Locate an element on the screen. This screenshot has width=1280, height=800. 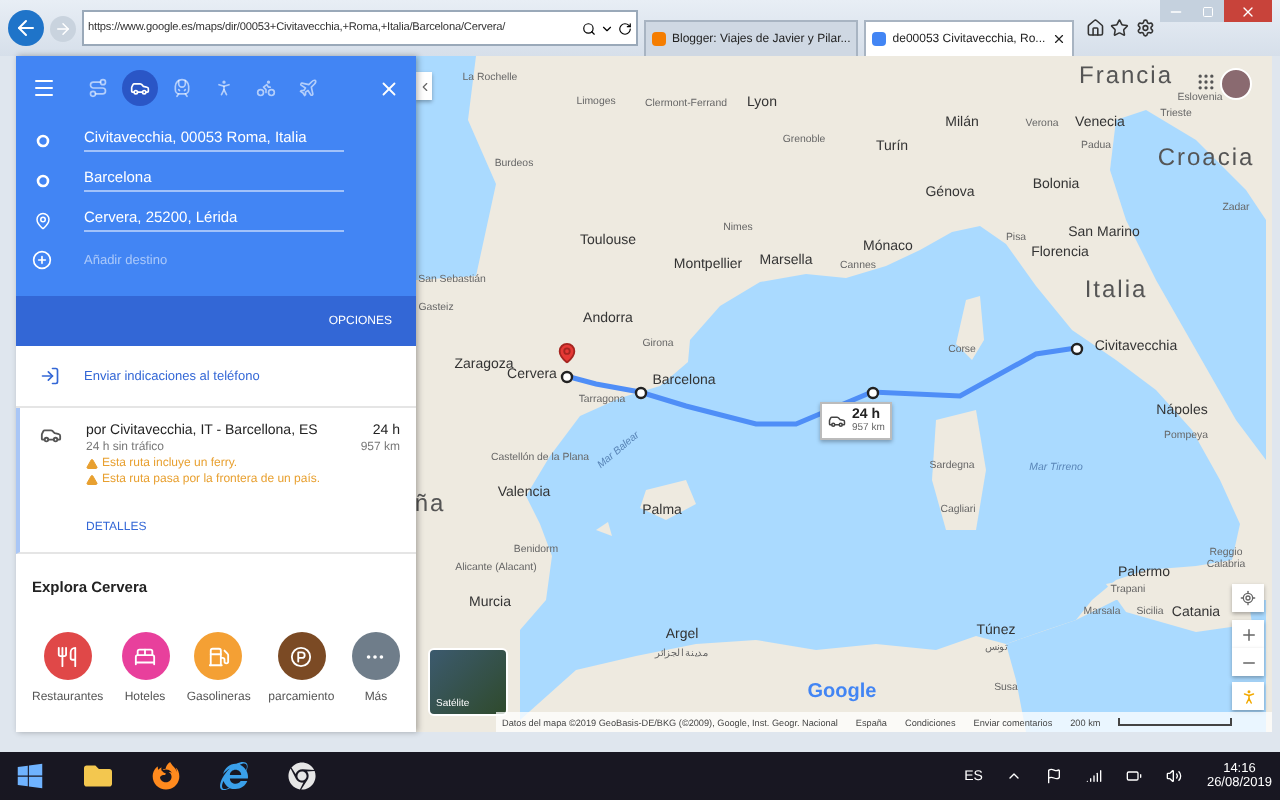
walk-icon is located at coordinates (224, 88).